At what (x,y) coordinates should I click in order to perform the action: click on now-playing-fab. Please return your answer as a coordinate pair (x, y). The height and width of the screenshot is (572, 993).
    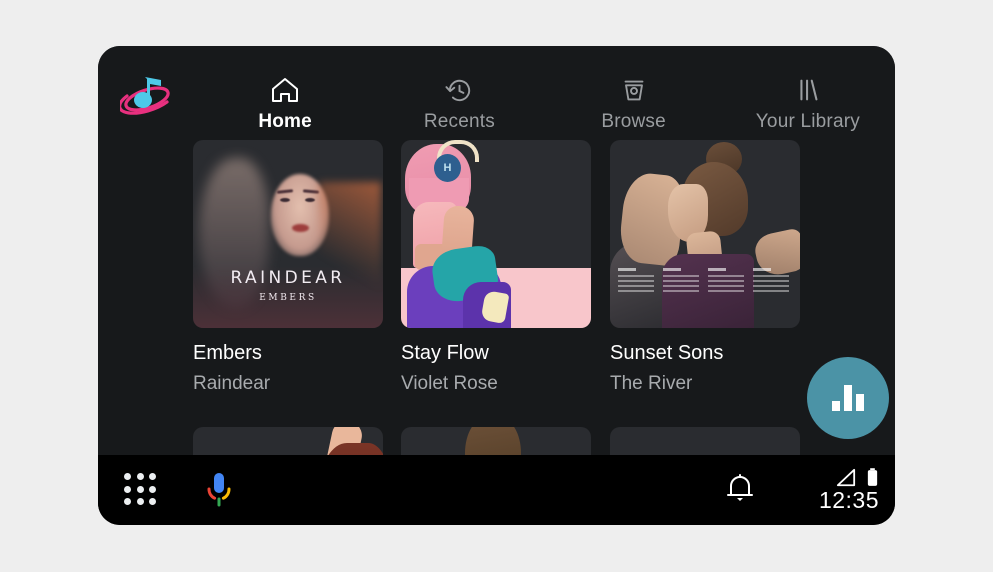
    Looking at the image, I should click on (848, 398).